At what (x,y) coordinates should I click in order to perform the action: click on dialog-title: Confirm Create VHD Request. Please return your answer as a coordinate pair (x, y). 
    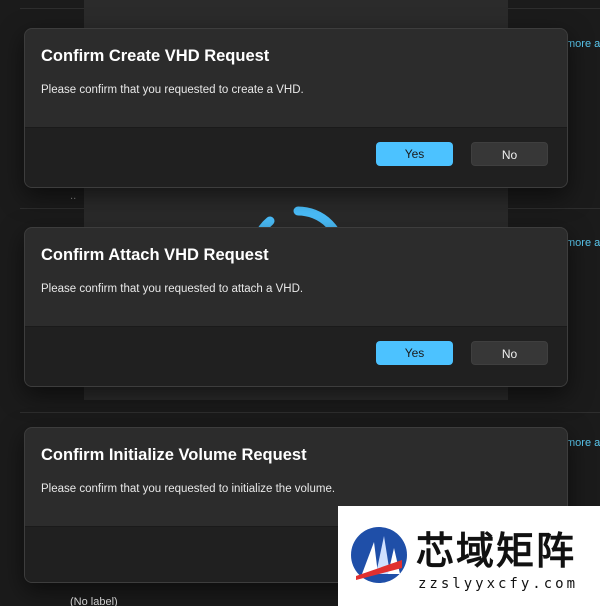
    Looking at the image, I should click on (155, 56).